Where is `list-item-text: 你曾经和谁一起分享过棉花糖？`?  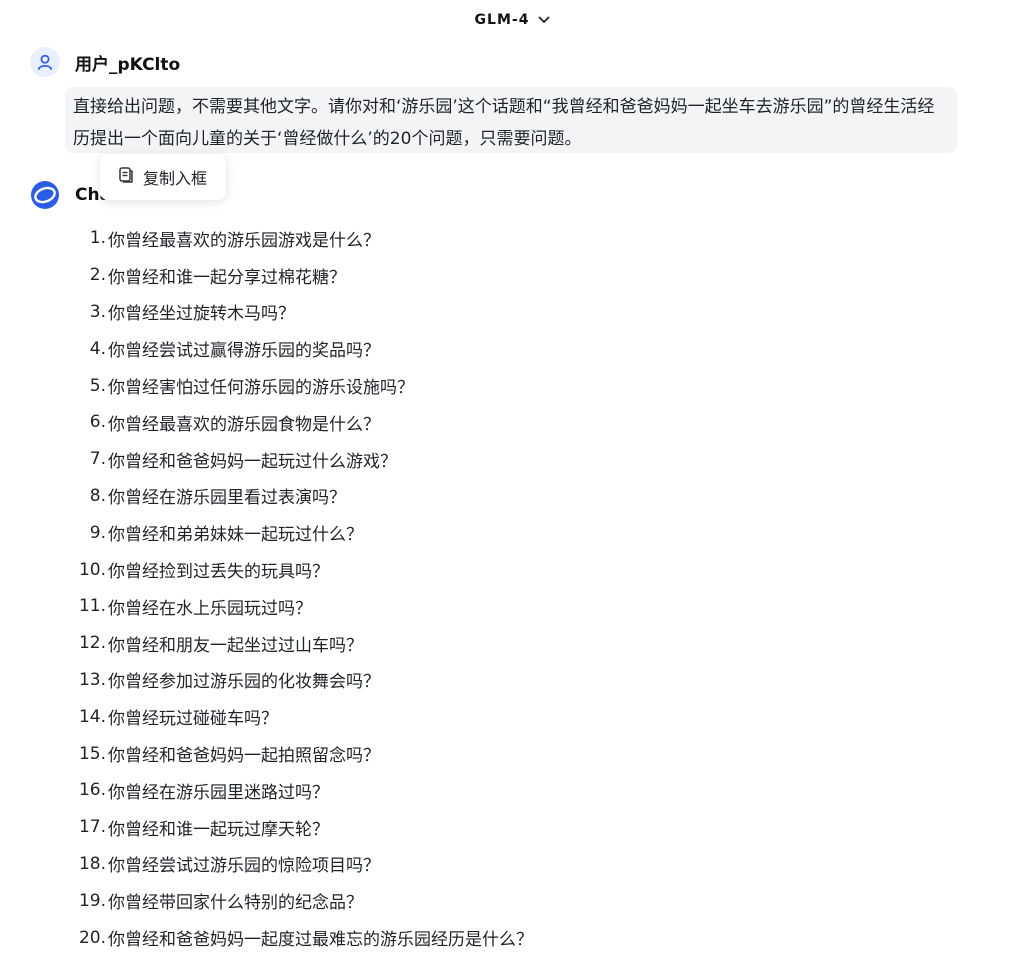
list-item-text: 你曾经和谁一起分享过棉花糖？ is located at coordinates (227, 277).